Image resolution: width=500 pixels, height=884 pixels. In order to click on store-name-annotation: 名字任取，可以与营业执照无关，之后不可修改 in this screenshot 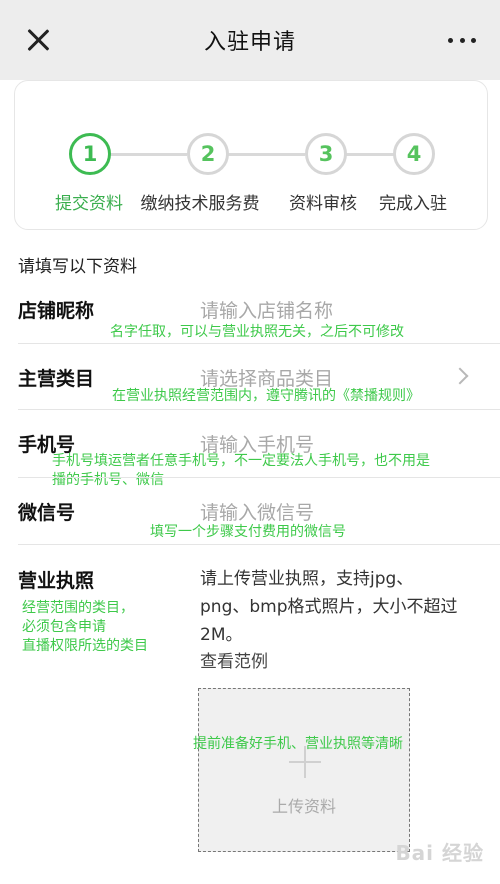, I will do `click(257, 332)`.